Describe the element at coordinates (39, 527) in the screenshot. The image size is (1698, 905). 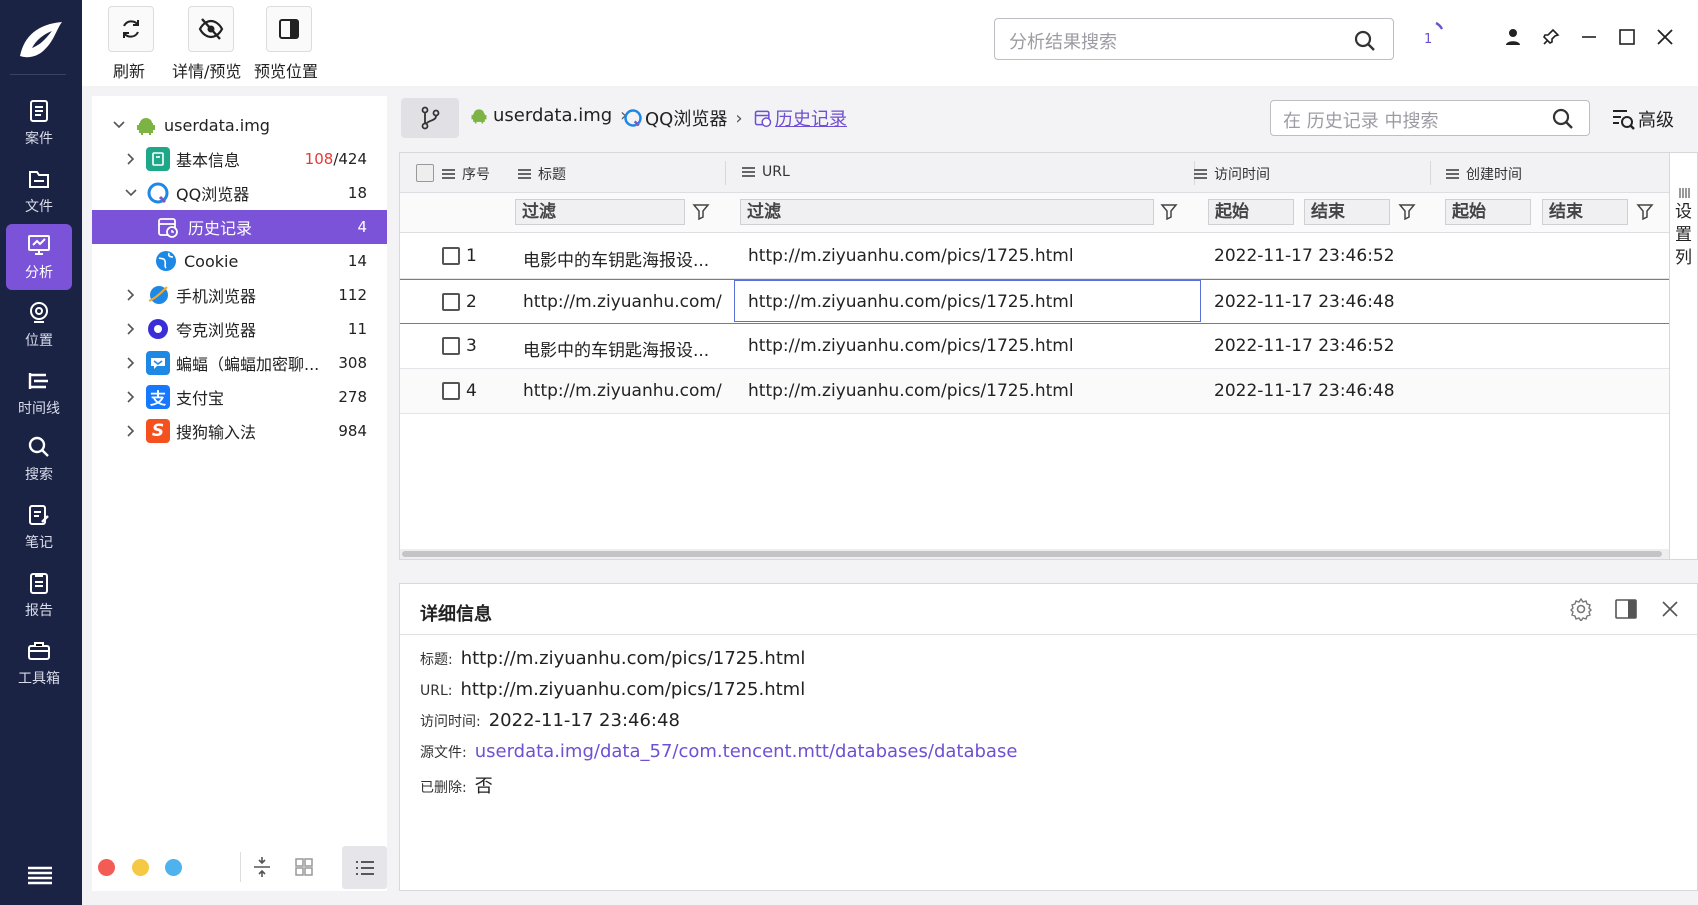
I see `nav-item-notes: 笔记` at that location.